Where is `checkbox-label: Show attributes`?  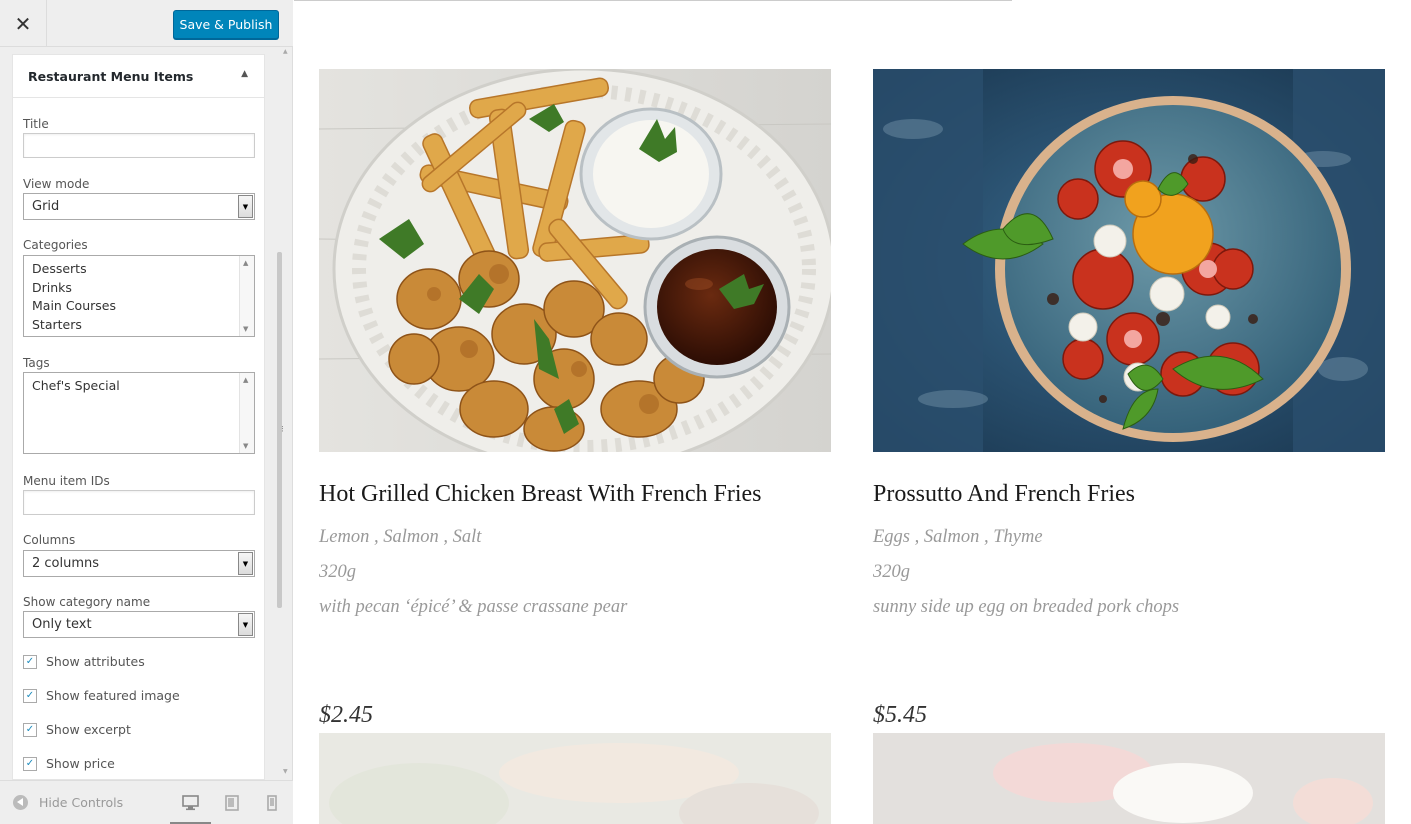 checkbox-label: Show attributes is located at coordinates (95, 661).